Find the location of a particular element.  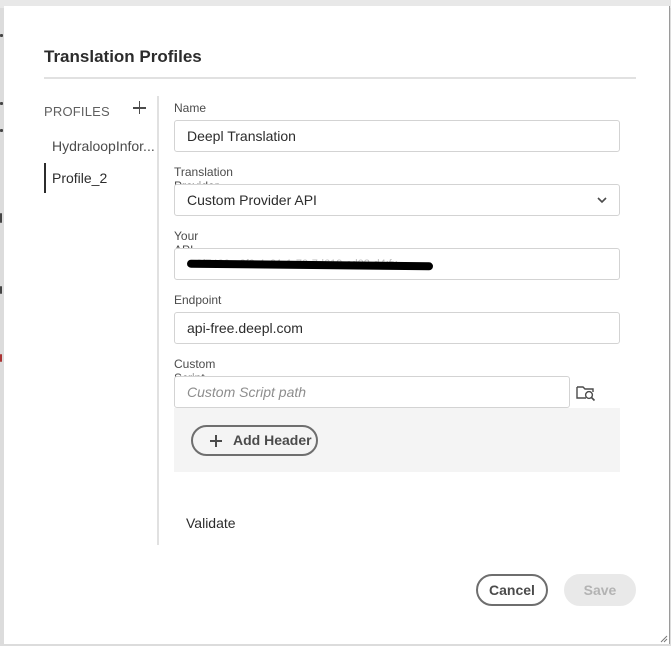

save-button: Save is located at coordinates (600, 590).